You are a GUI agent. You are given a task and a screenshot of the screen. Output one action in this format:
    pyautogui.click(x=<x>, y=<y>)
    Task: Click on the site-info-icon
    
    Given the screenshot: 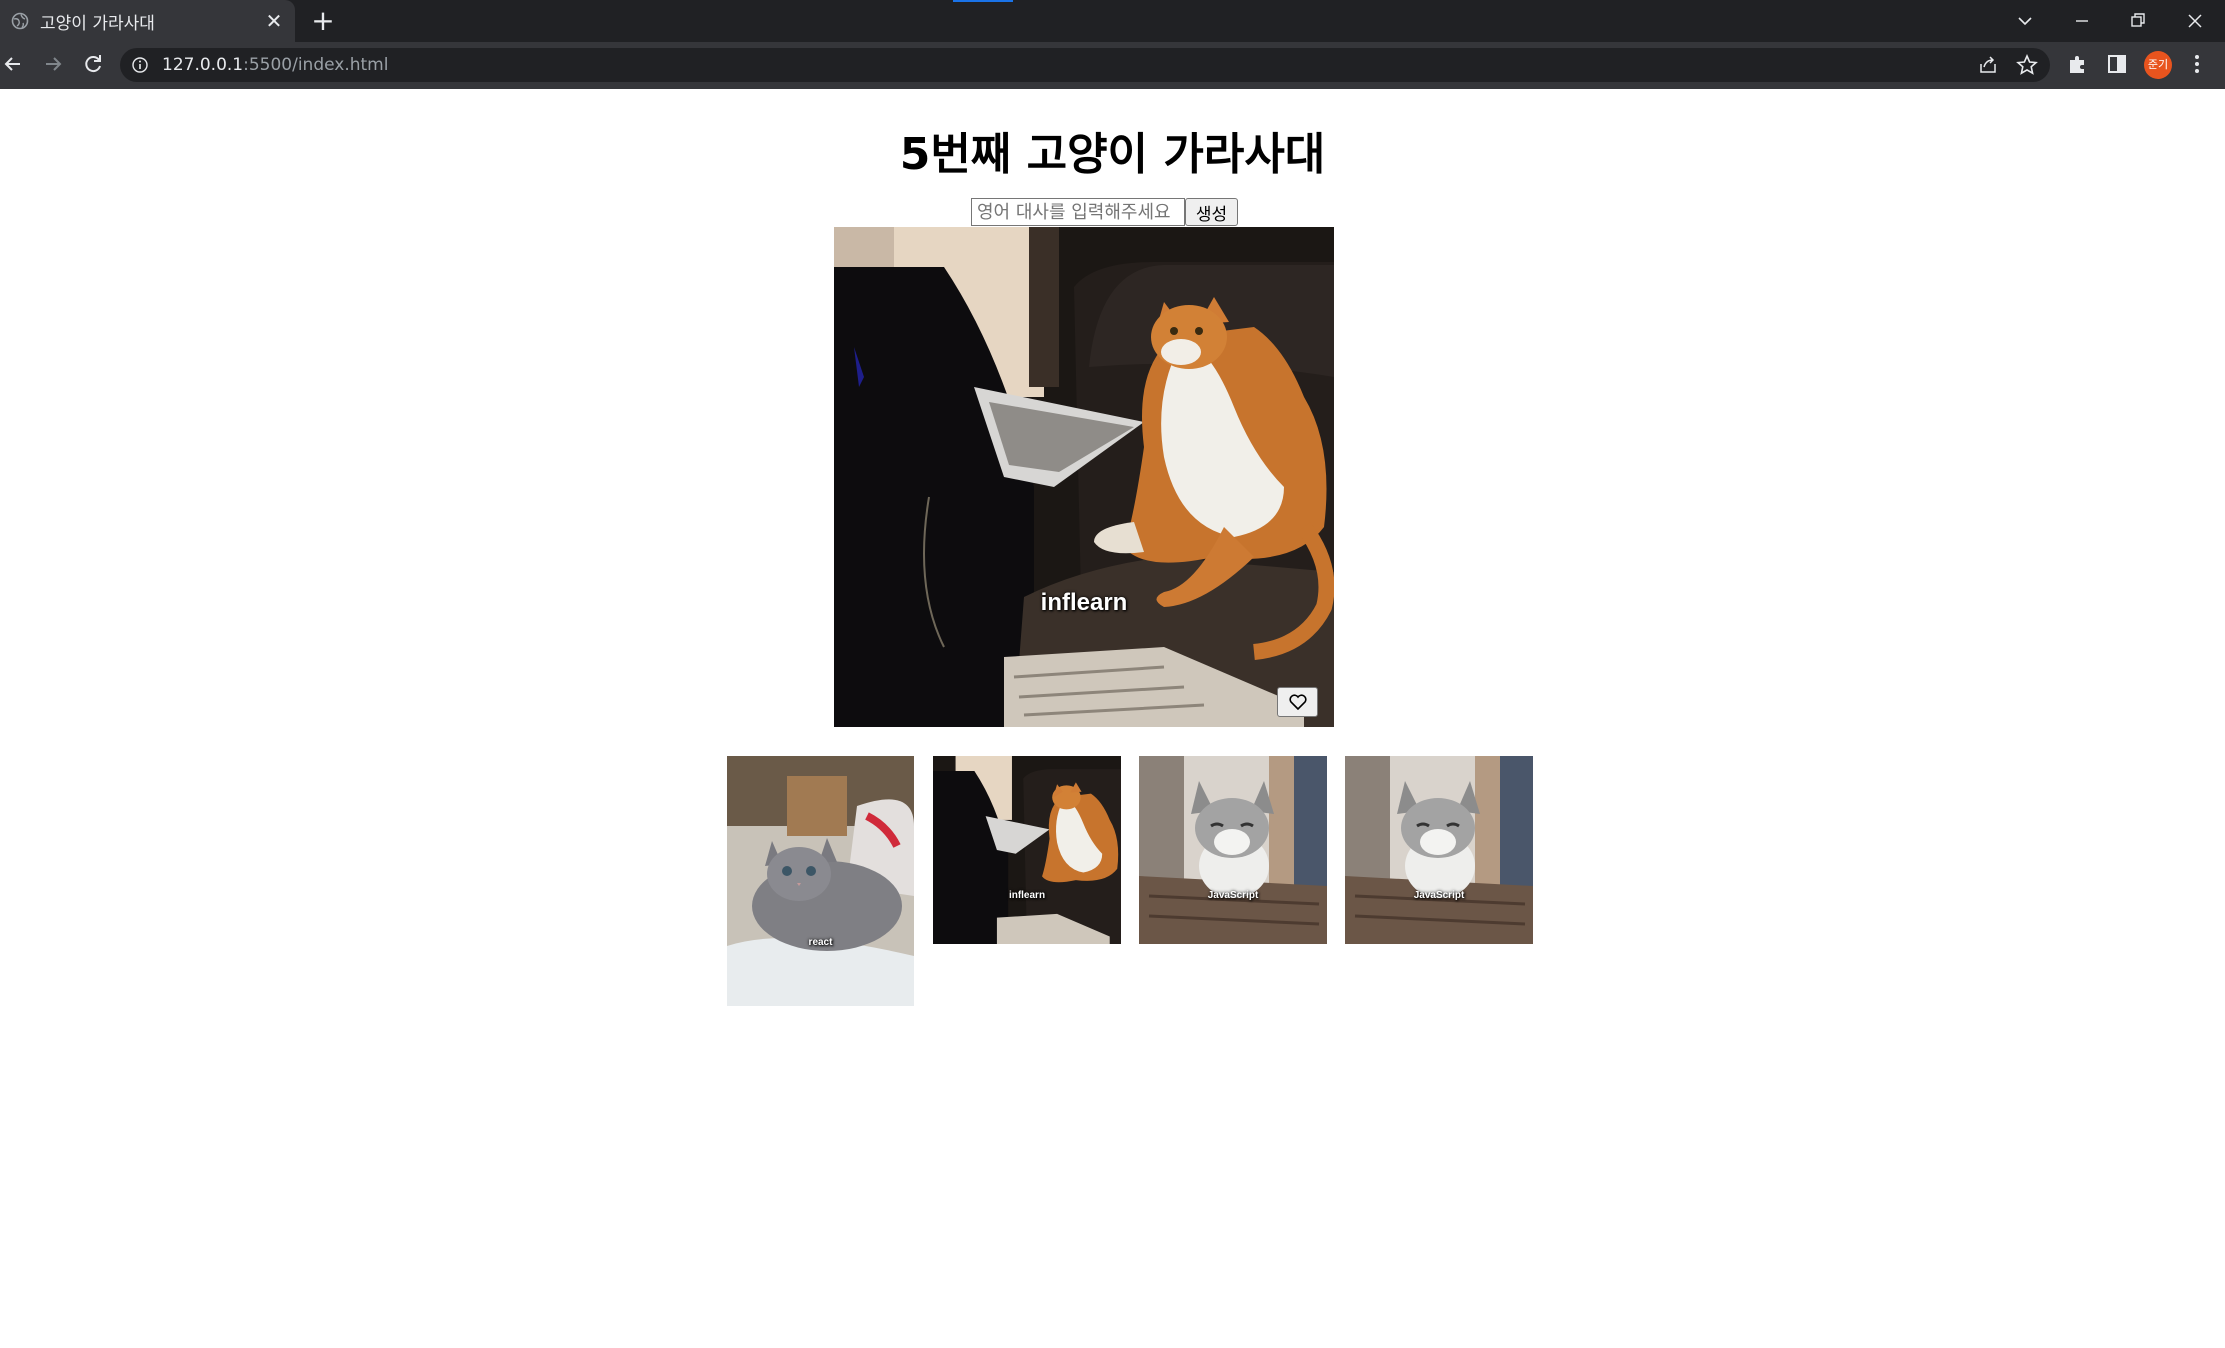 What is the action you would take?
    pyautogui.click(x=140, y=65)
    